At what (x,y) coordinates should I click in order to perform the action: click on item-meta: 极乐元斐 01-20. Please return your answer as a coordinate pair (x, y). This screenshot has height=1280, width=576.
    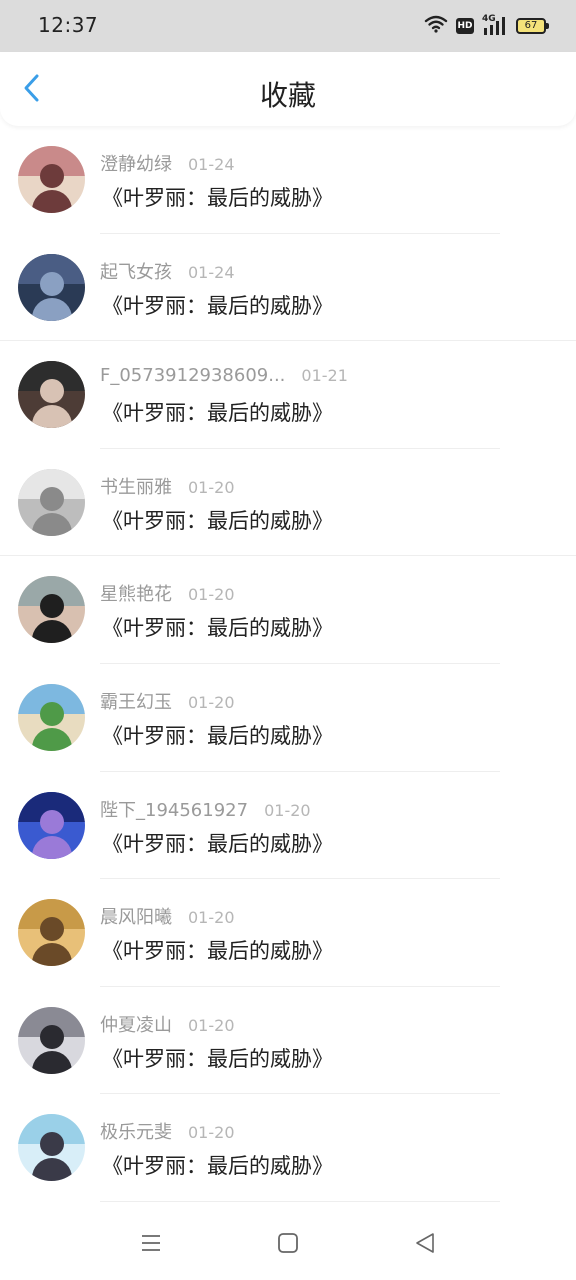
    Looking at the image, I should click on (167, 1131).